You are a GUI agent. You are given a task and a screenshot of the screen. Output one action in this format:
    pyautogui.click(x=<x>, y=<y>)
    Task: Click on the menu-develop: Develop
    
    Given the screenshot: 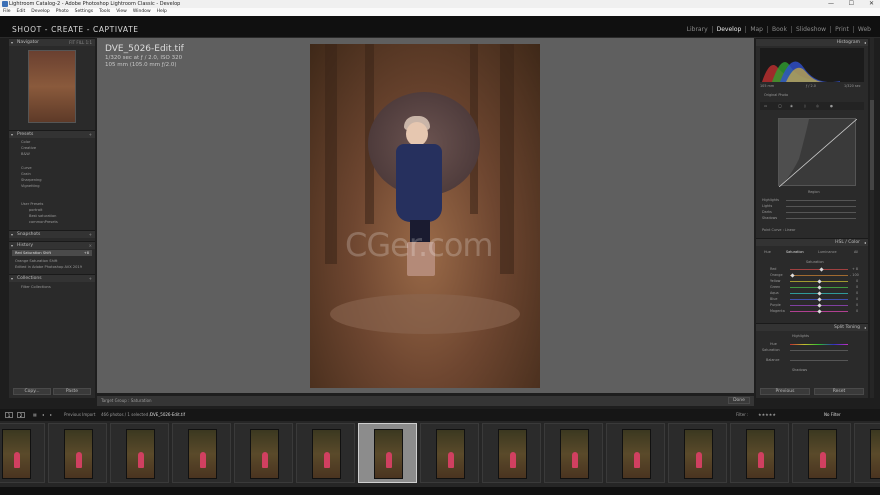 What is the action you would take?
    pyautogui.click(x=40, y=12)
    